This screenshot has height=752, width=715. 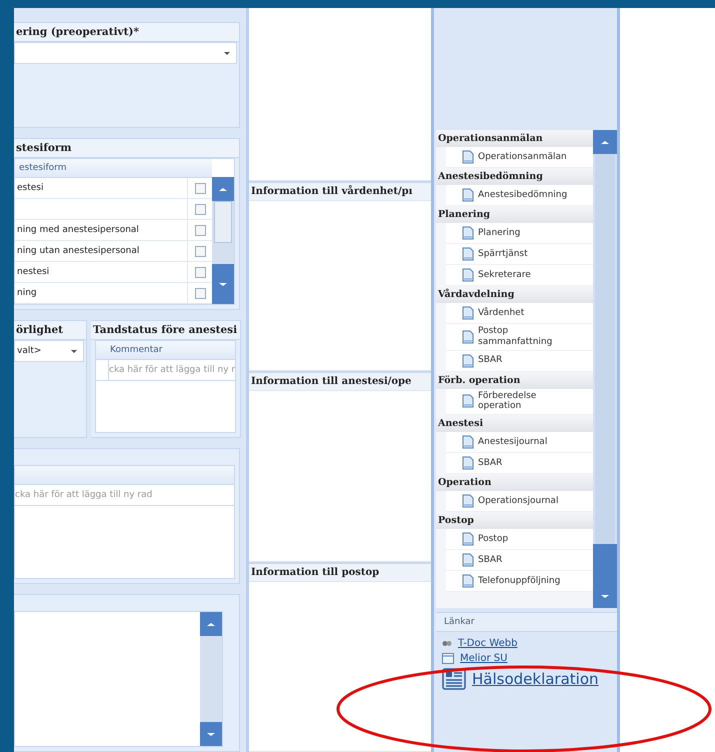 I want to click on navigator-item: Telefonuppföljning, so click(x=519, y=581).